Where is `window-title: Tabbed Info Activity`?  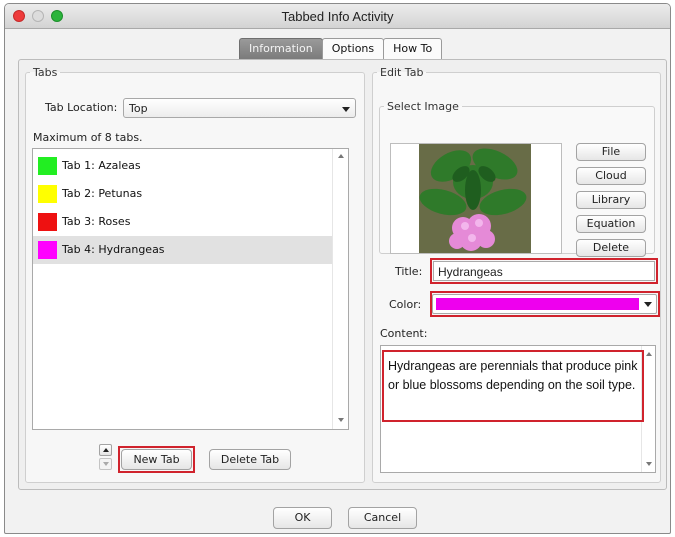 window-title: Tabbed Info Activity is located at coordinates (337, 16).